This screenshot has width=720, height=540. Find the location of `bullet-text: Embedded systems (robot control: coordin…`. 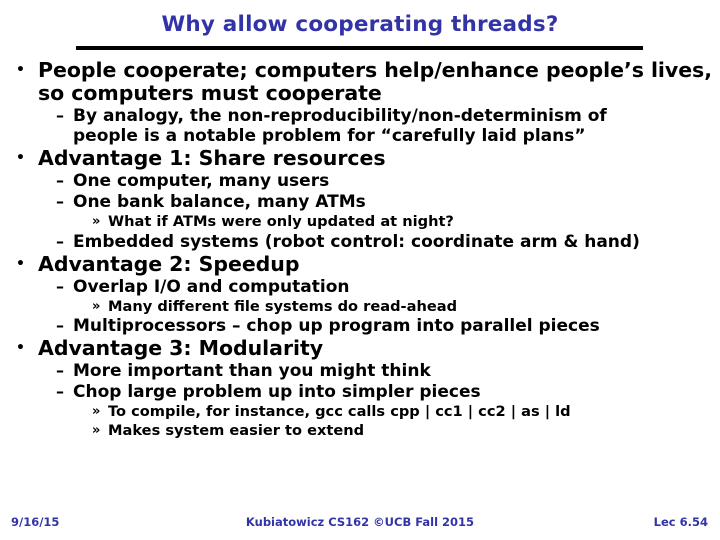

bullet-text: Embedded systems (robot control: coordin… is located at coordinates (356, 241).